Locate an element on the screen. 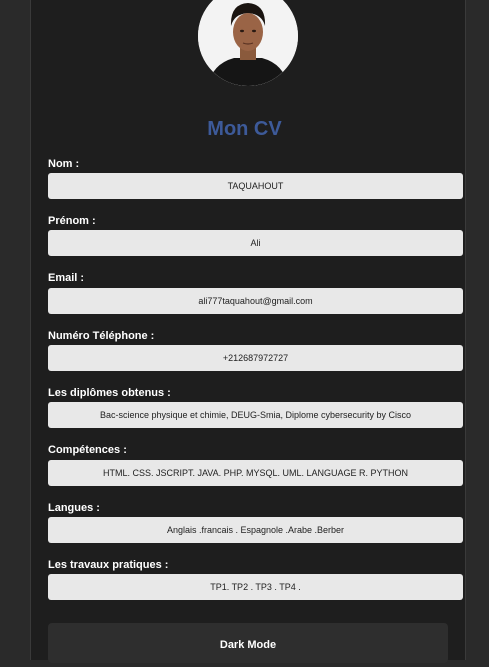 The image size is (489, 667). field-email: ali777taquahout@gmail.com is located at coordinates (255, 301).